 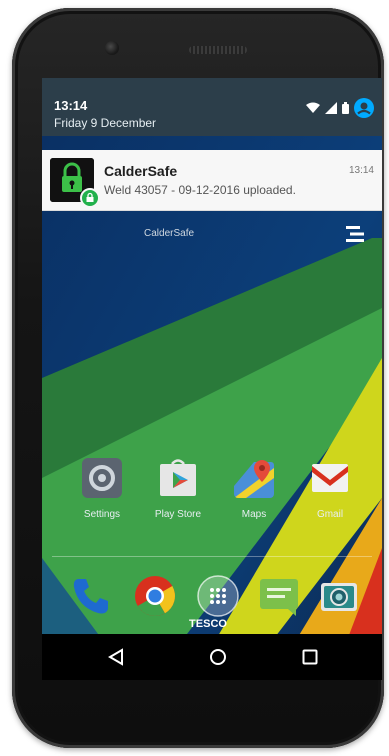 I want to click on recents-icon, so click(x=310, y=657).